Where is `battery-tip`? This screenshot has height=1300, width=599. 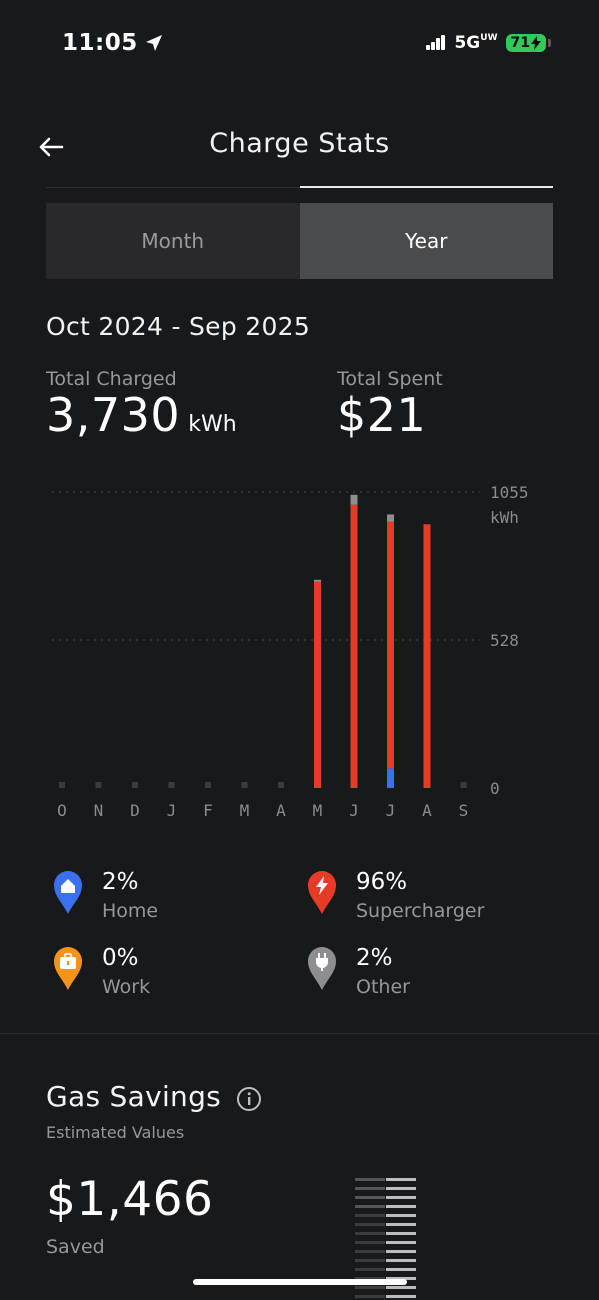 battery-tip is located at coordinates (549, 43).